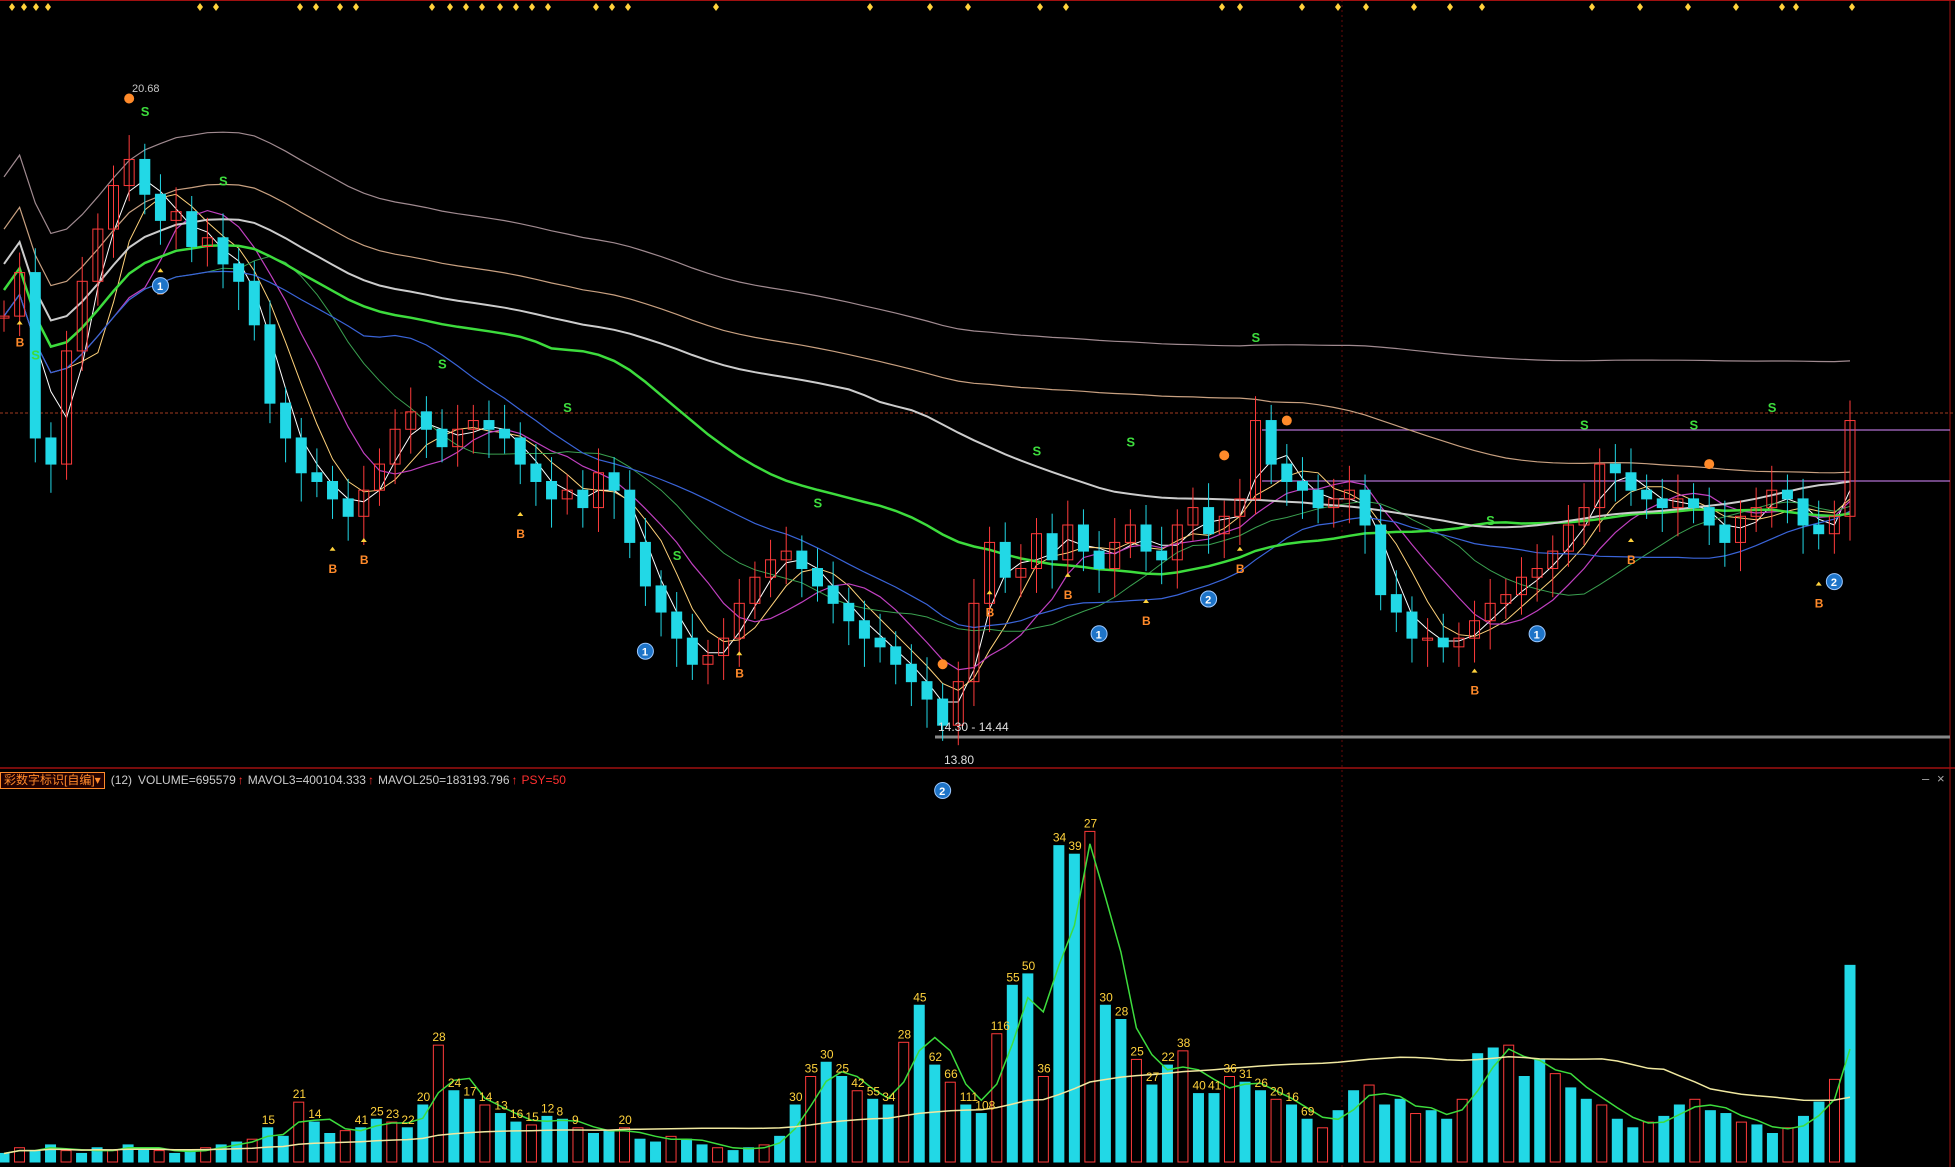 The image size is (1955, 1167). I want to click on volume-arrow: ↑, so click(240, 780).